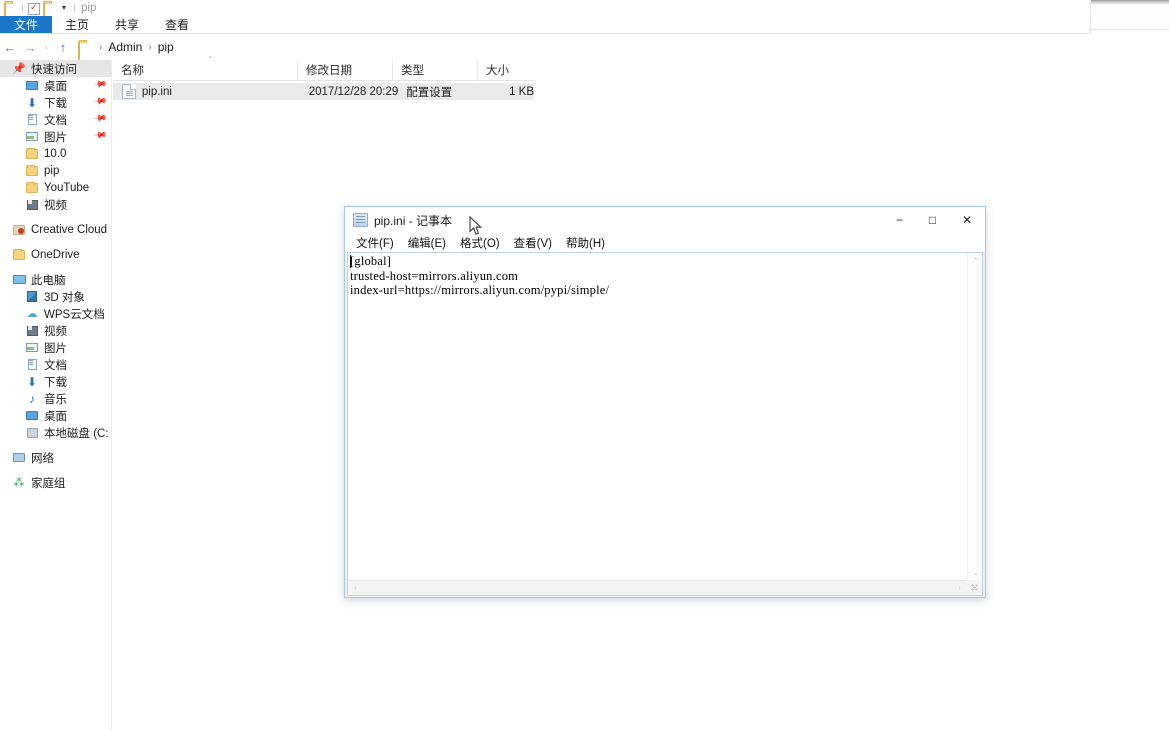  Describe the element at coordinates (1129, 17) in the screenshot. I see `background-window-edge` at that location.